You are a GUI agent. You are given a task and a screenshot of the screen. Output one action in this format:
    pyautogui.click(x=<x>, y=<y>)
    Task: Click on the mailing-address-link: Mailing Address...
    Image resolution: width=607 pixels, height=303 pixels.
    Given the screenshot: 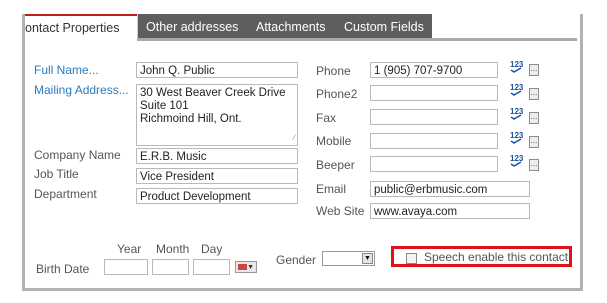 What is the action you would take?
    pyautogui.click(x=81, y=90)
    